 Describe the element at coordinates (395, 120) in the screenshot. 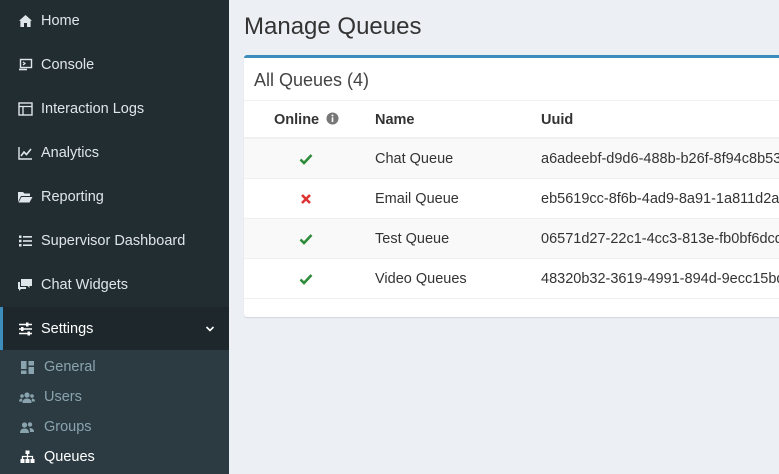

I see `column-header-name: Name` at that location.